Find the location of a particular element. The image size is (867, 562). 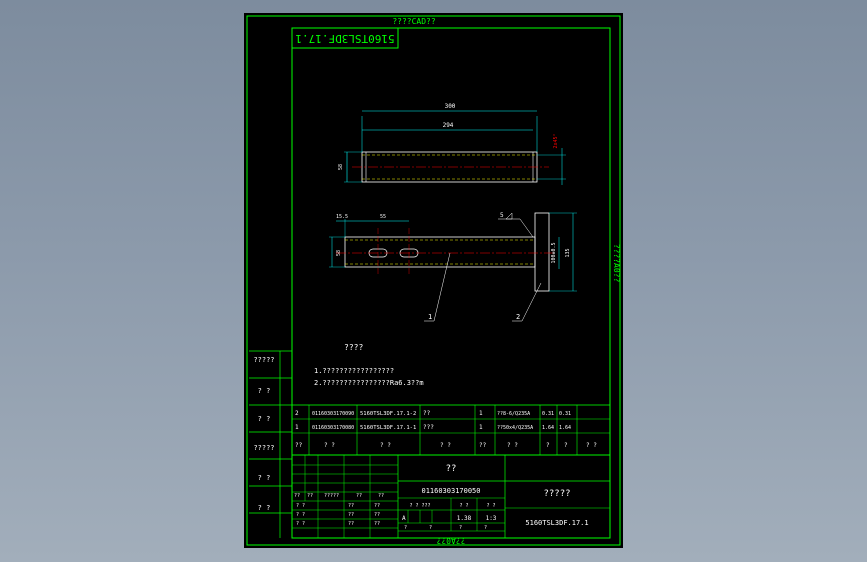

dim-left-offset: 15.5 is located at coordinates (342, 217).